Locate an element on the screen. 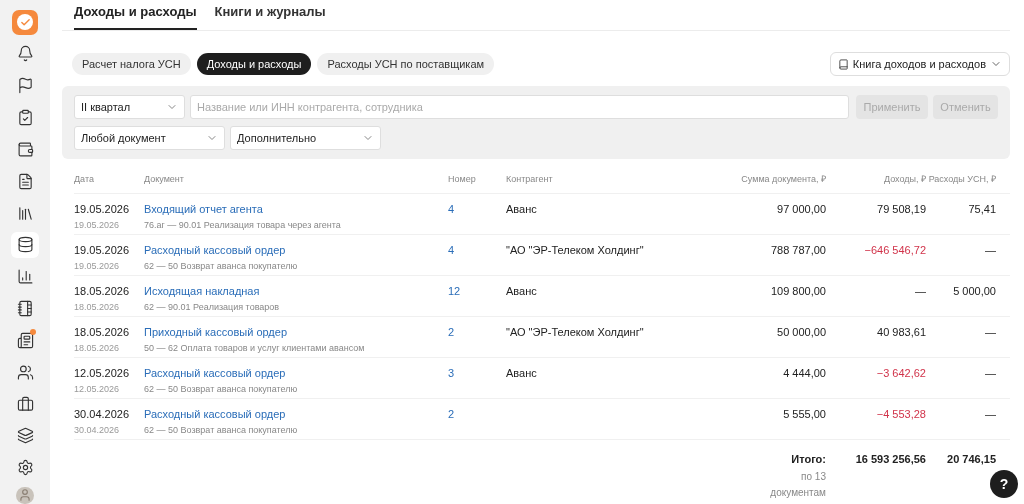 The image size is (1024, 504). segment-pill: Доходы и расходы is located at coordinates (254, 64).